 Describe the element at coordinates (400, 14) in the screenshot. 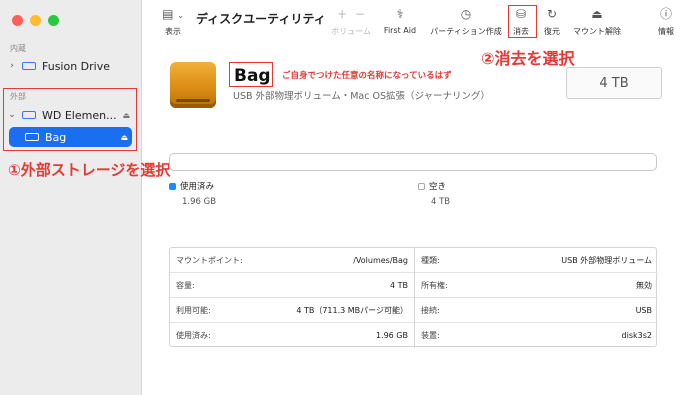

I see `stethoscope-icon: ⚕` at that location.